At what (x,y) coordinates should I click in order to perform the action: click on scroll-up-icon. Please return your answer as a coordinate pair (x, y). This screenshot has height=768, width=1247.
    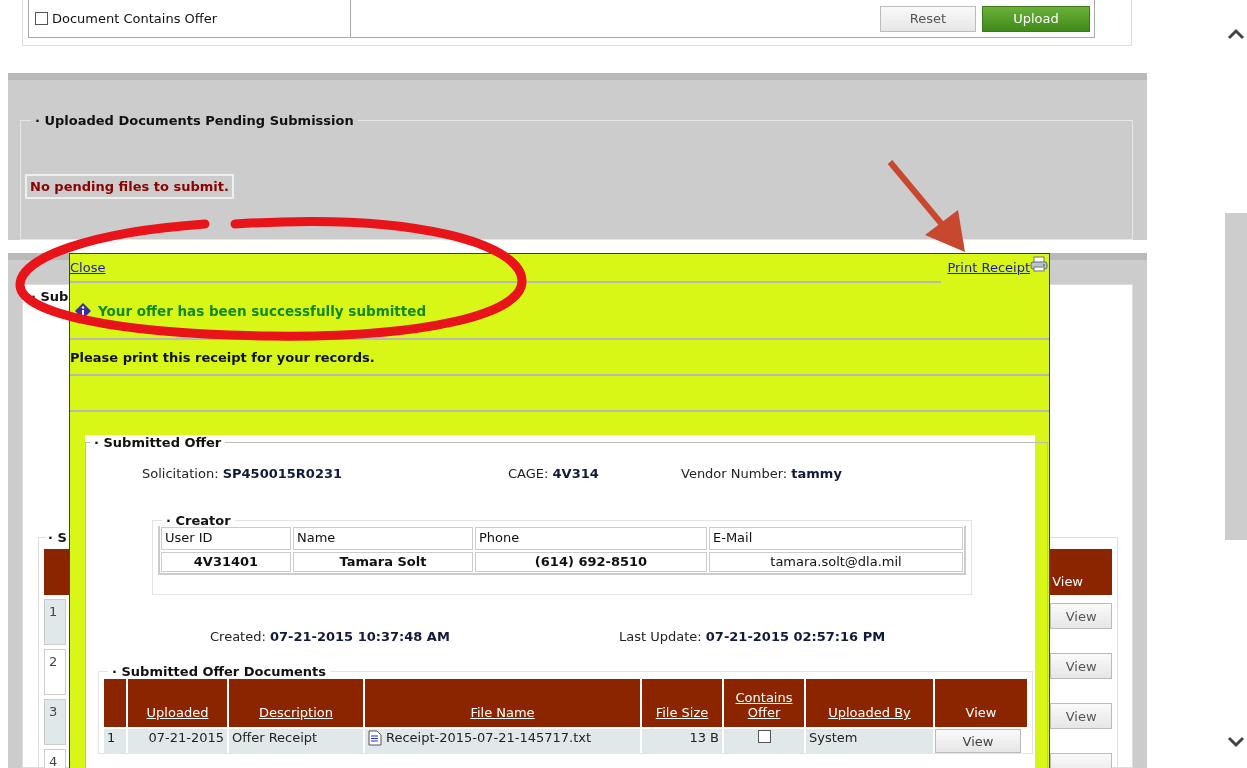
    Looking at the image, I should click on (1236, 34).